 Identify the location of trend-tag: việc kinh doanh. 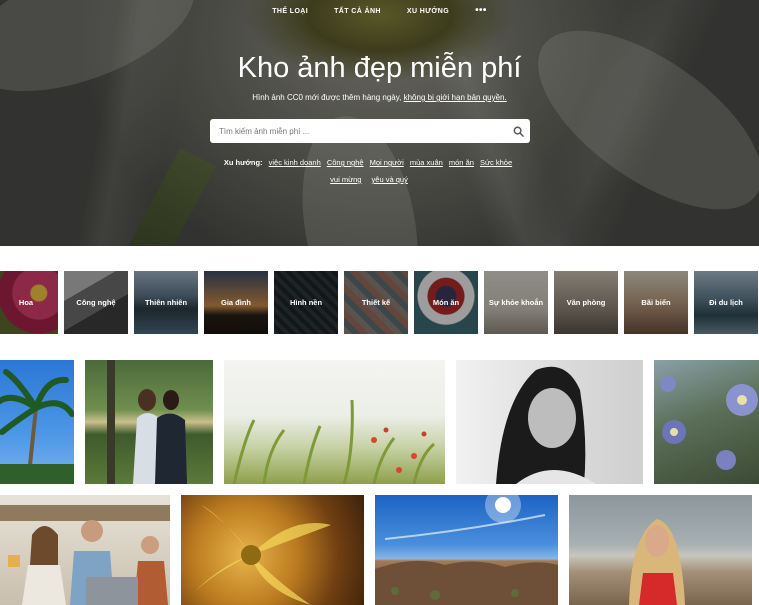
(295, 162).